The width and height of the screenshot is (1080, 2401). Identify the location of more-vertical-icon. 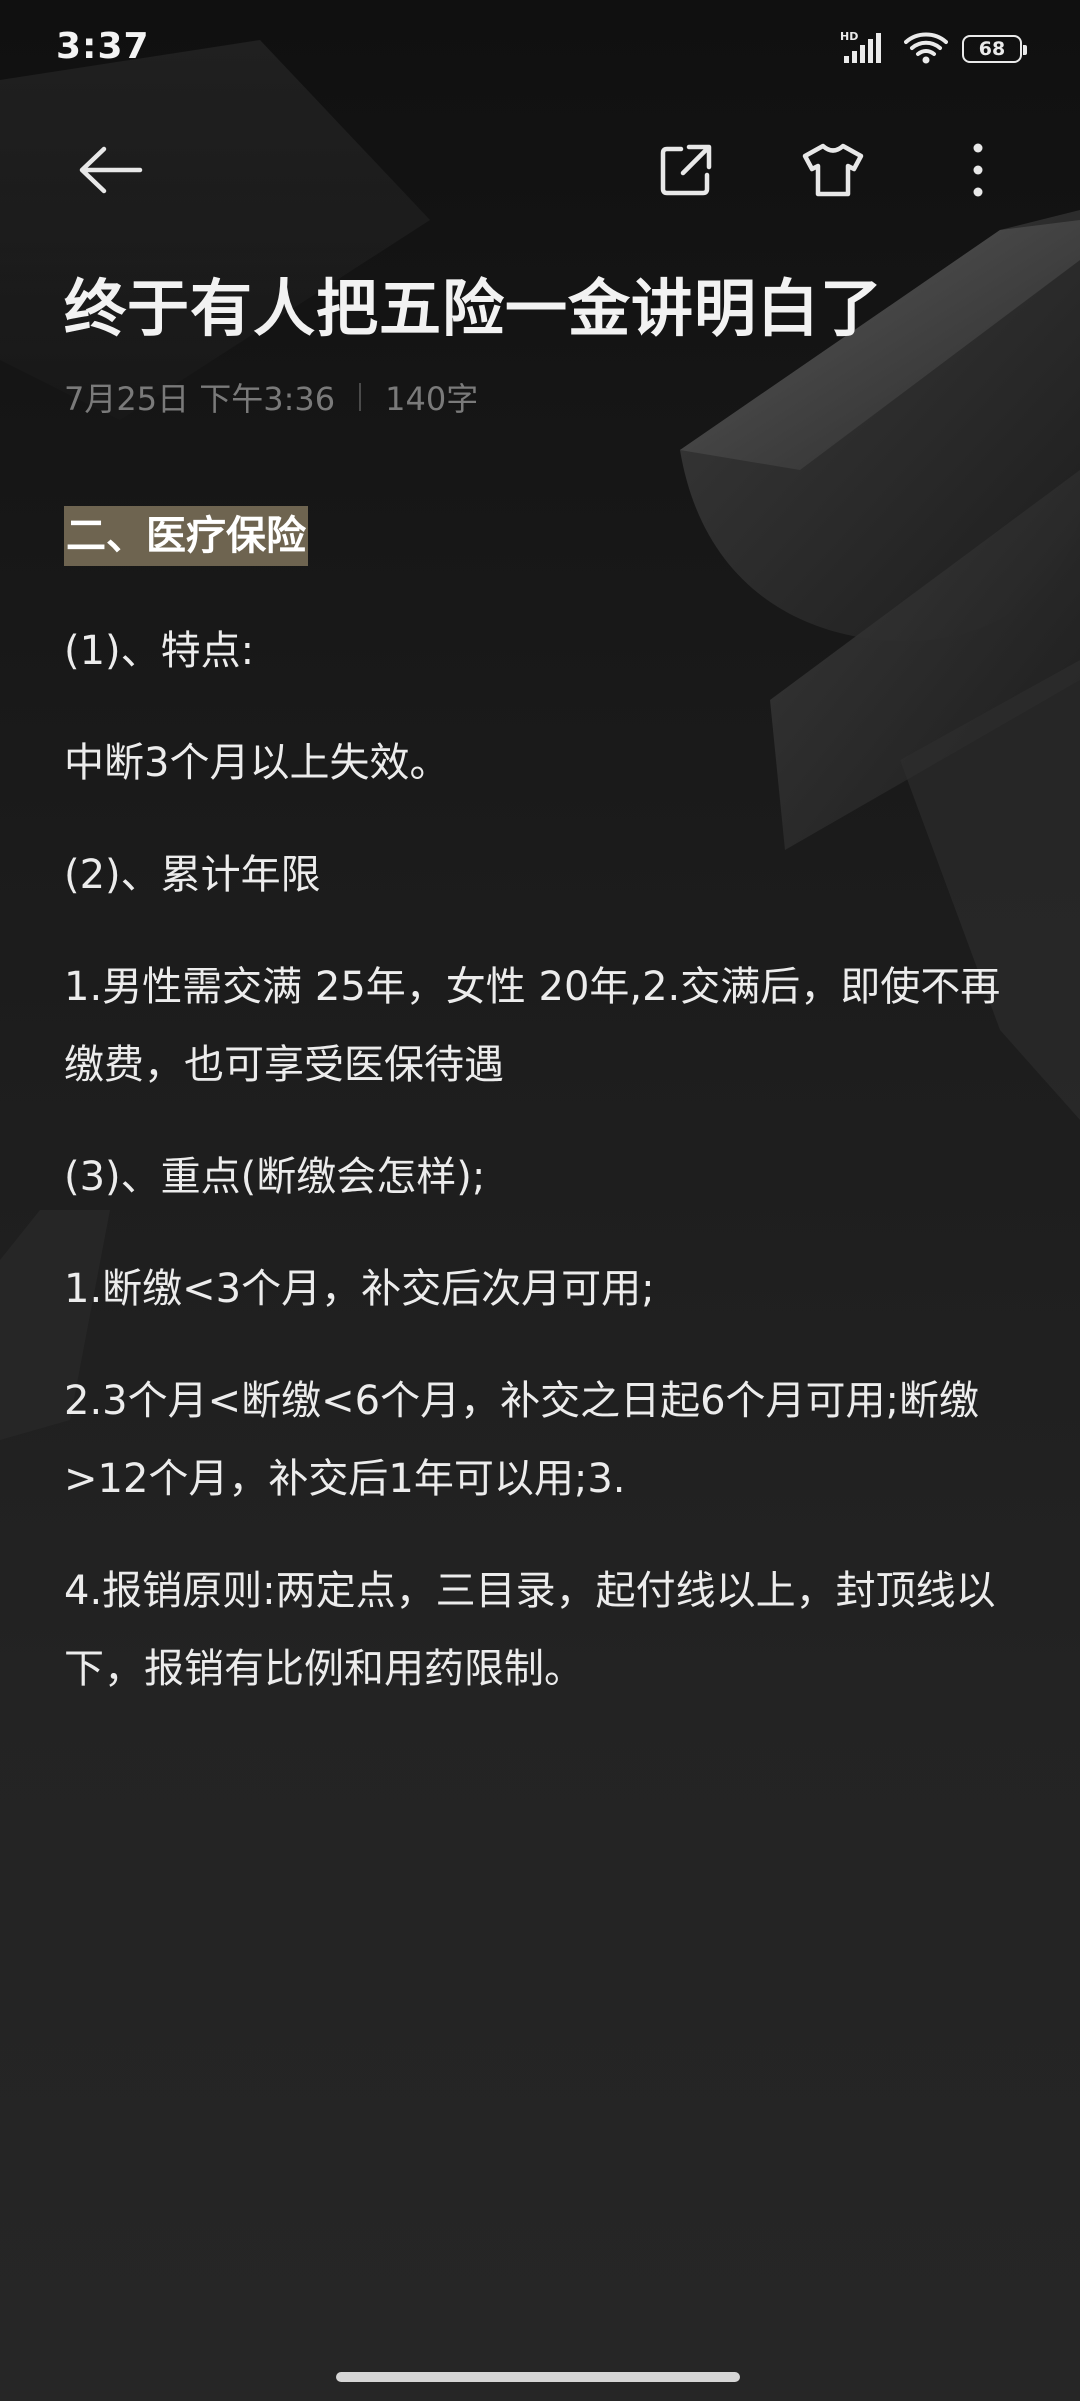
(978, 170).